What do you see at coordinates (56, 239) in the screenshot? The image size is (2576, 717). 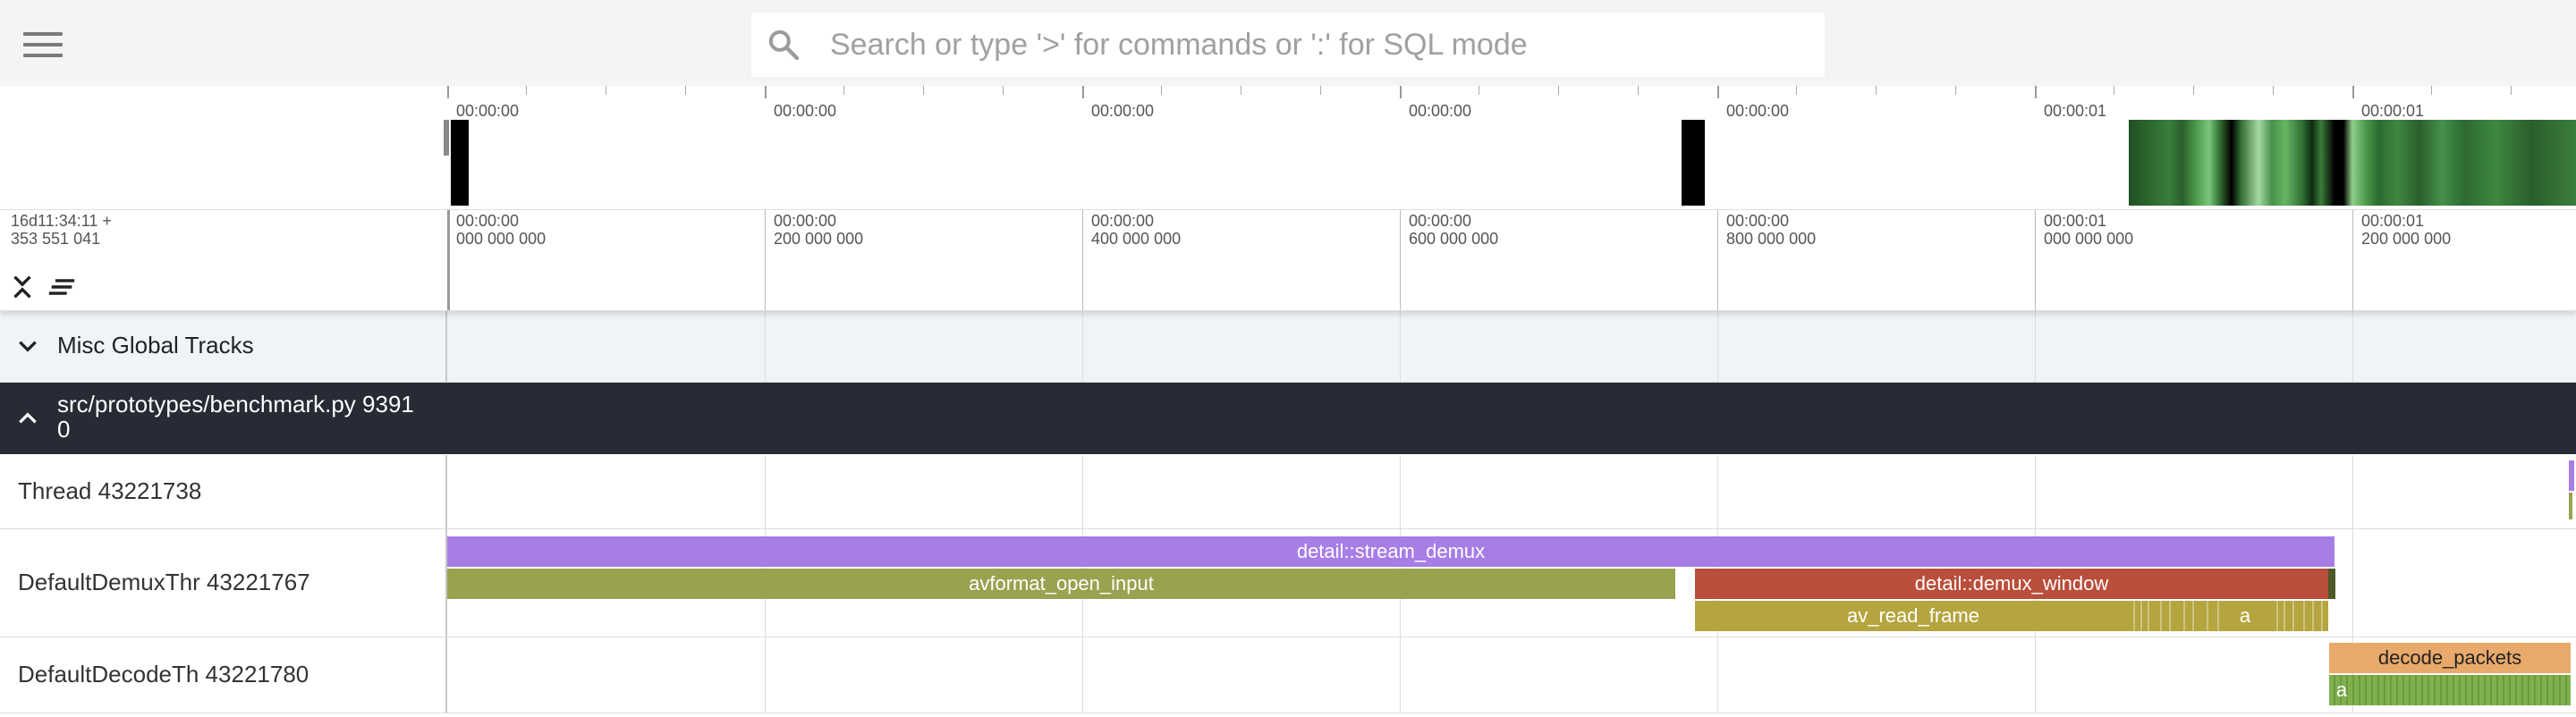 I see `time-offset-line2: 353 551 041` at bounding box center [56, 239].